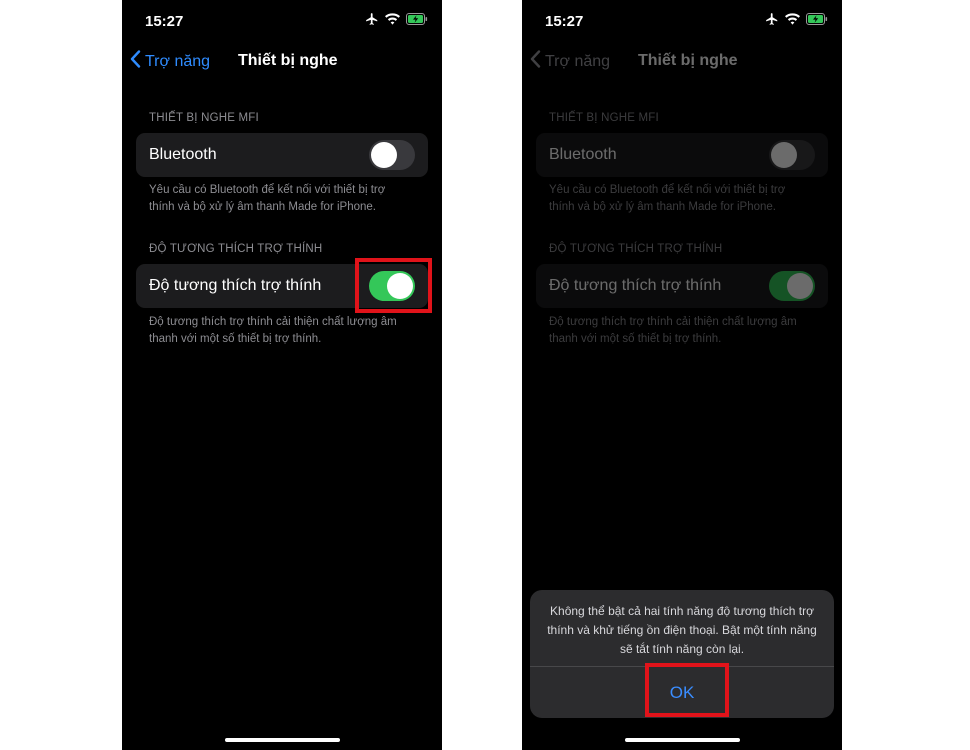 Image resolution: width=970 pixels, height=750 pixels. I want to click on status-time: 15:27, so click(164, 21).